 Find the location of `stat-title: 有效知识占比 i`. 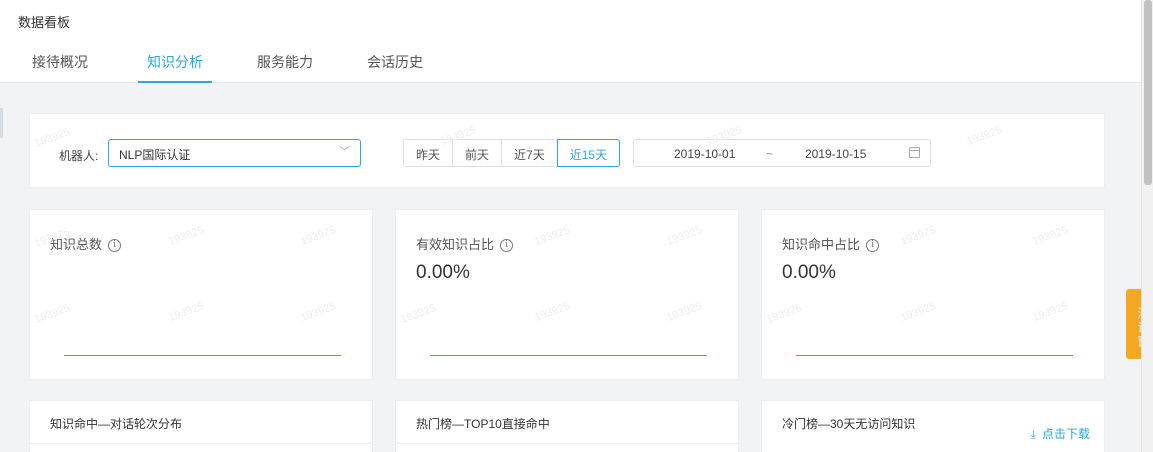

stat-title: 有效知识占比 i is located at coordinates (465, 243).